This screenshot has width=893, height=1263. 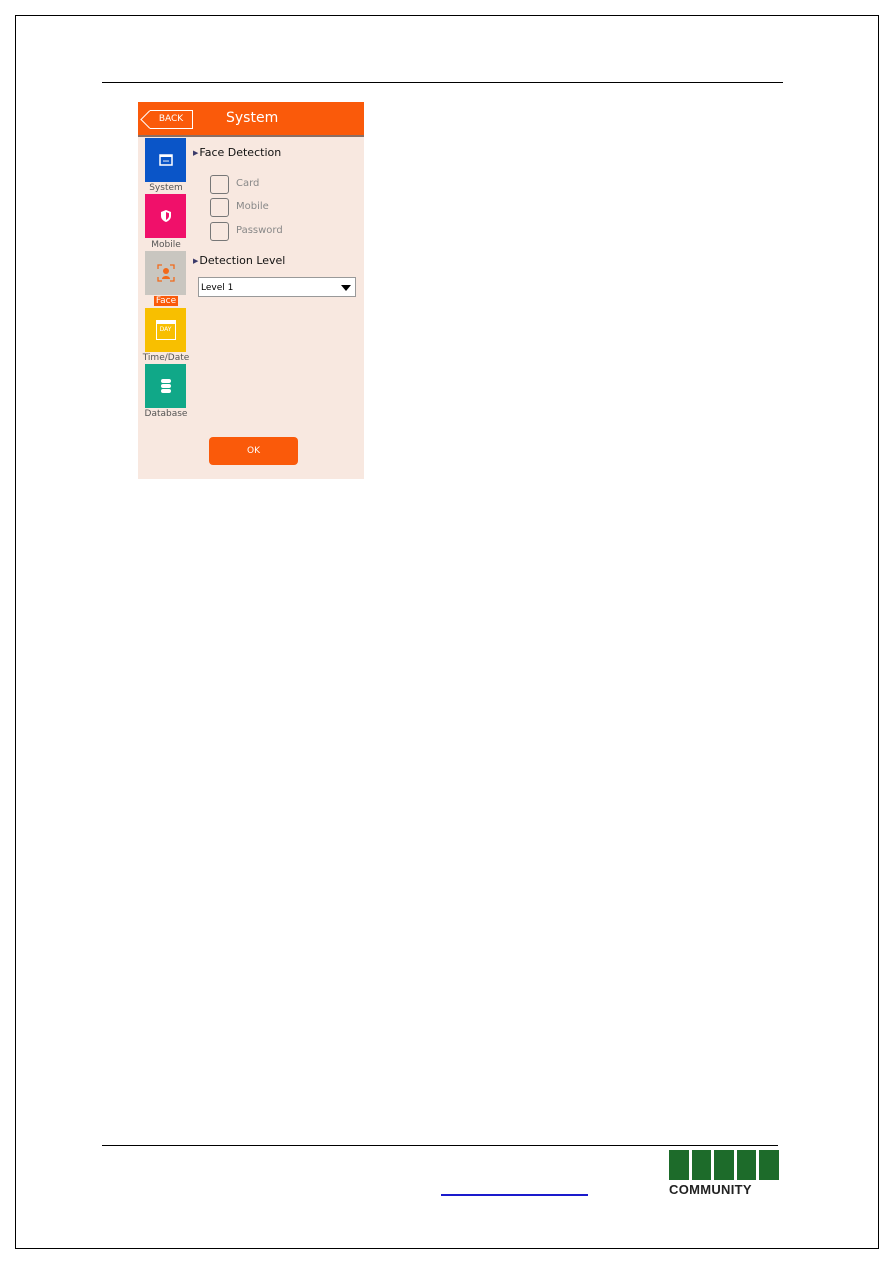 I want to click on select-value: Level 1, so click(x=217, y=288).